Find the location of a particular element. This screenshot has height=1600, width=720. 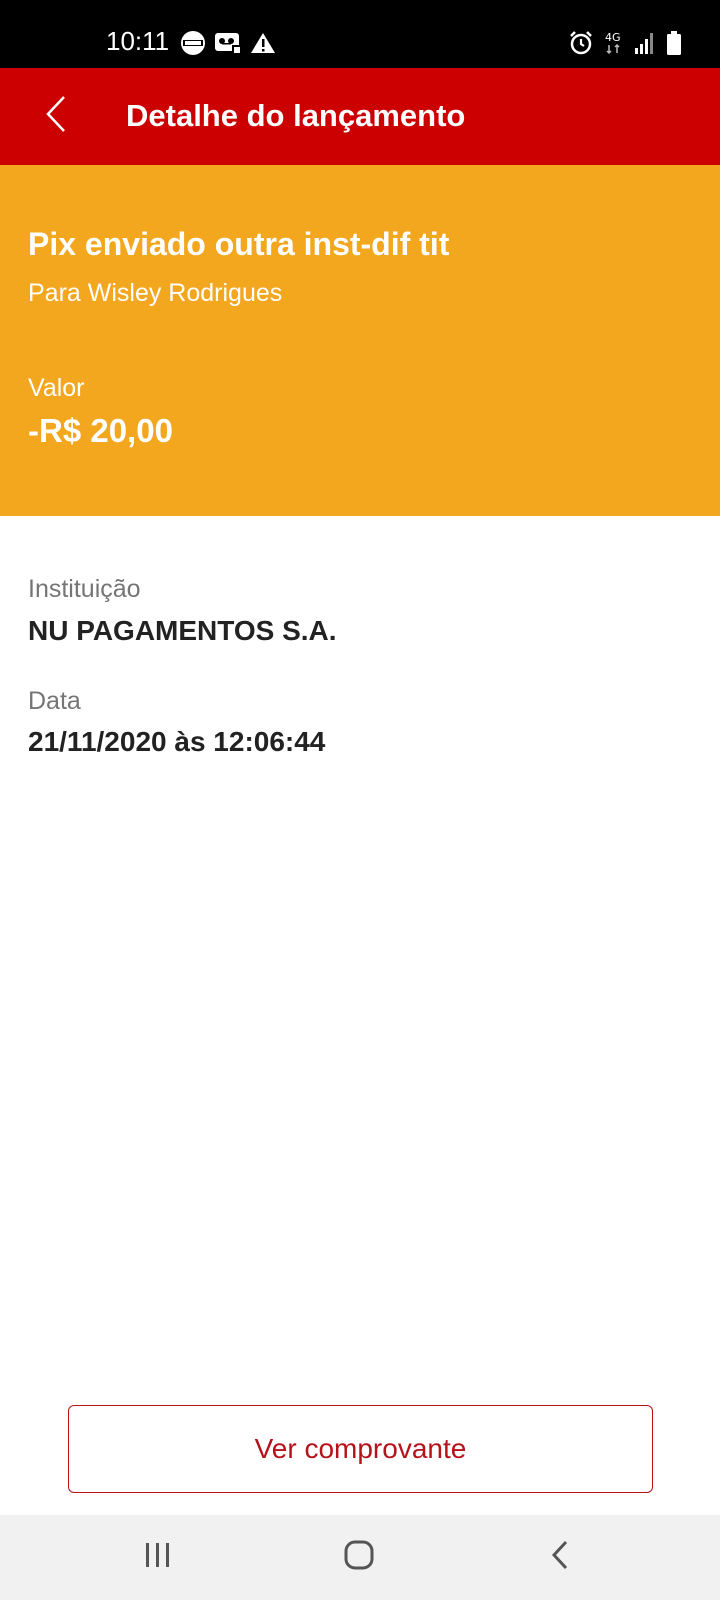

alarm-icon is located at coordinates (581, 43).